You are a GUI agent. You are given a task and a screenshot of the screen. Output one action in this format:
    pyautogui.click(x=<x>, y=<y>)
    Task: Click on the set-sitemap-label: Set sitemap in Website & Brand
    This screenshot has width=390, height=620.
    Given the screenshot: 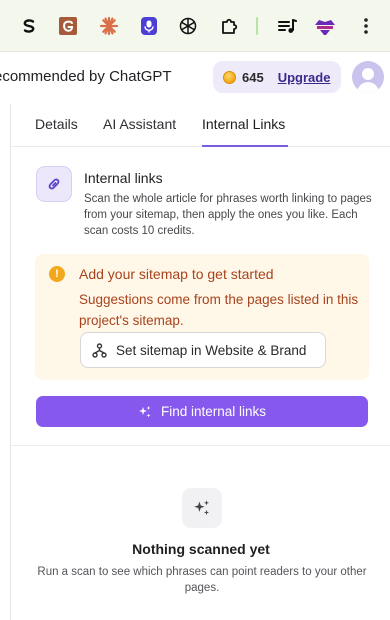 What is the action you would take?
    pyautogui.click(x=211, y=350)
    